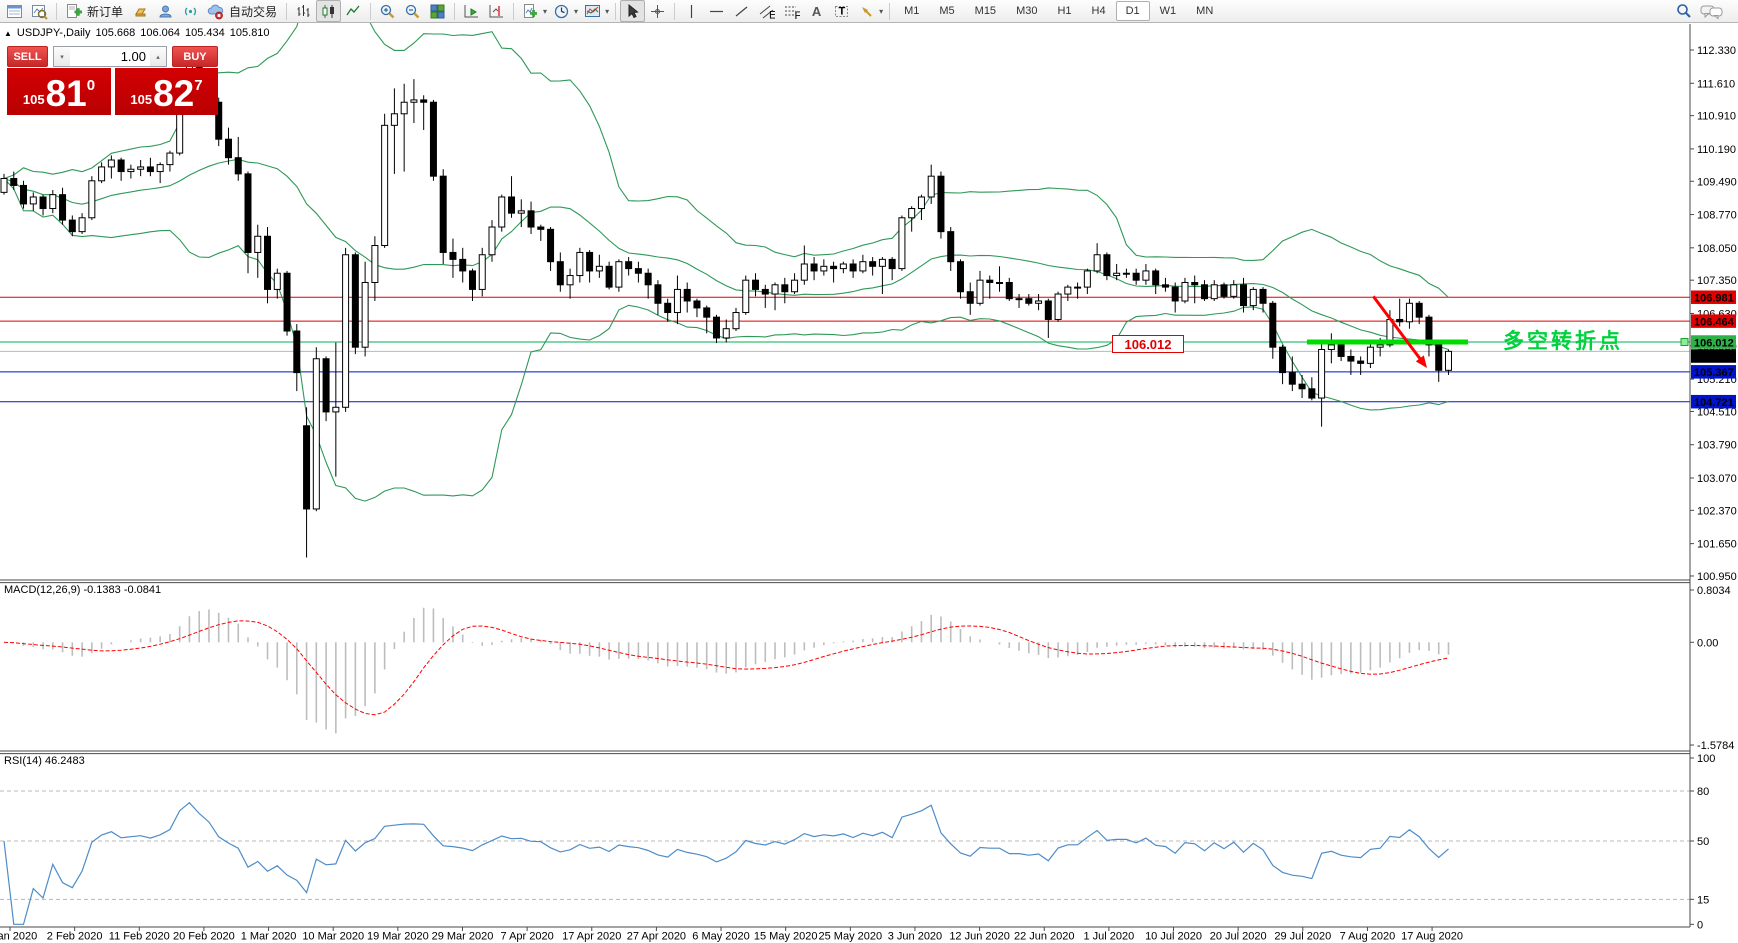 The image size is (1738, 943). I want to click on volume-increase-button: ▴, so click(158, 56).